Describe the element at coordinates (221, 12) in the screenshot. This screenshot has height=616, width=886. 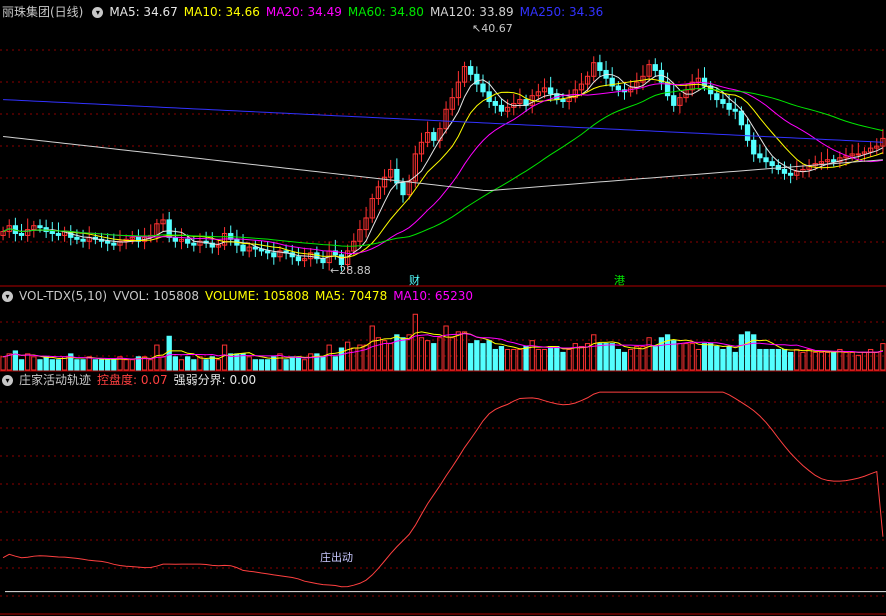
I see `ma10-label: MA10: 34.66` at that location.